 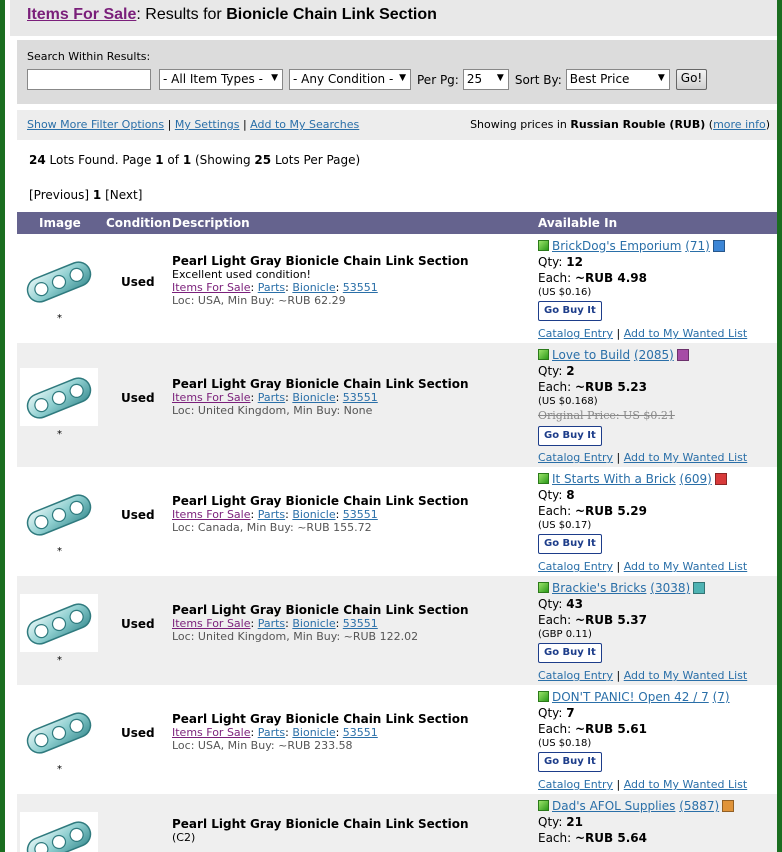 What do you see at coordinates (616, 246) in the screenshot?
I see `store-link: BrickDog's Emporium` at bounding box center [616, 246].